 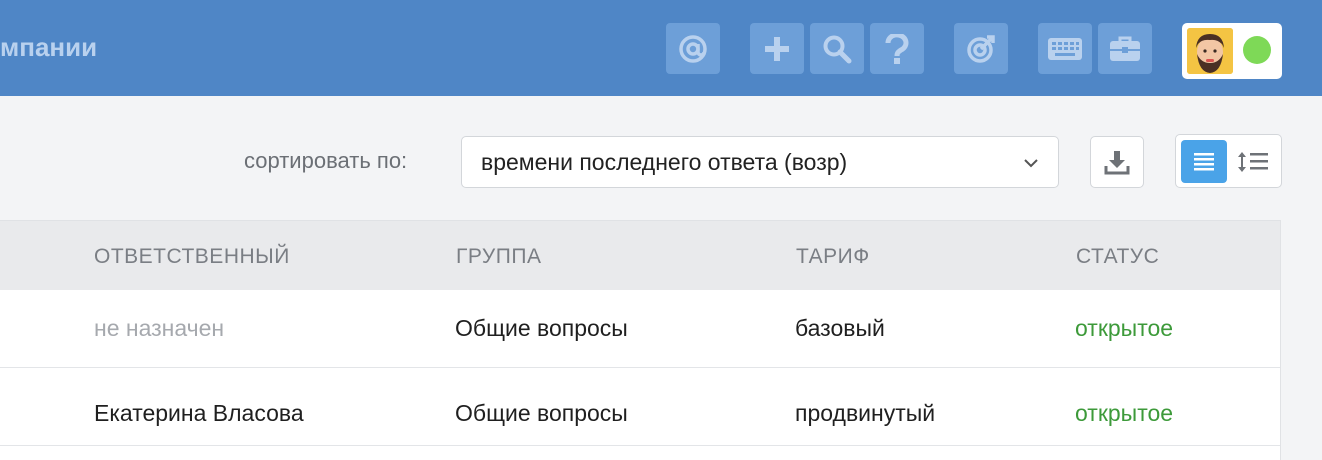 What do you see at coordinates (640, 255) in the screenshot?
I see `table-header: ОТВЕТСТВЕННЫЙ ГРУППА ТАРИФ СТАТУС` at bounding box center [640, 255].